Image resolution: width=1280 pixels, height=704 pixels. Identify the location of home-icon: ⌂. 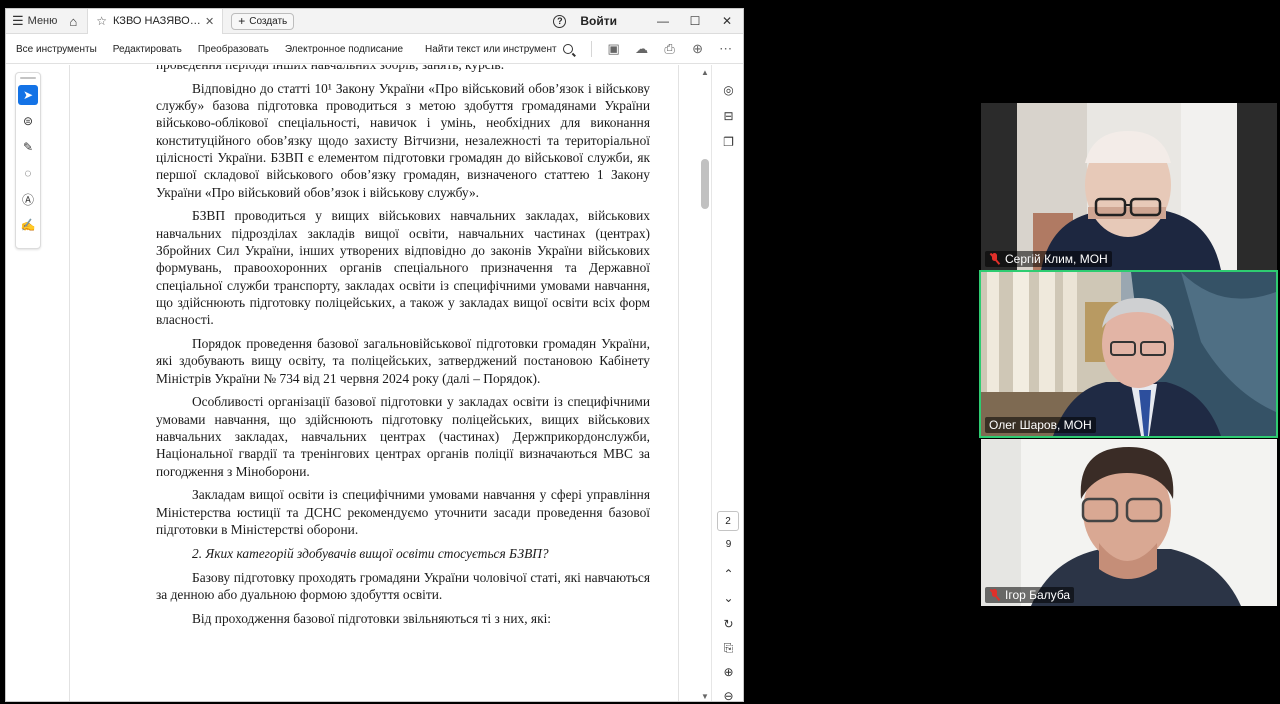
(73, 21).